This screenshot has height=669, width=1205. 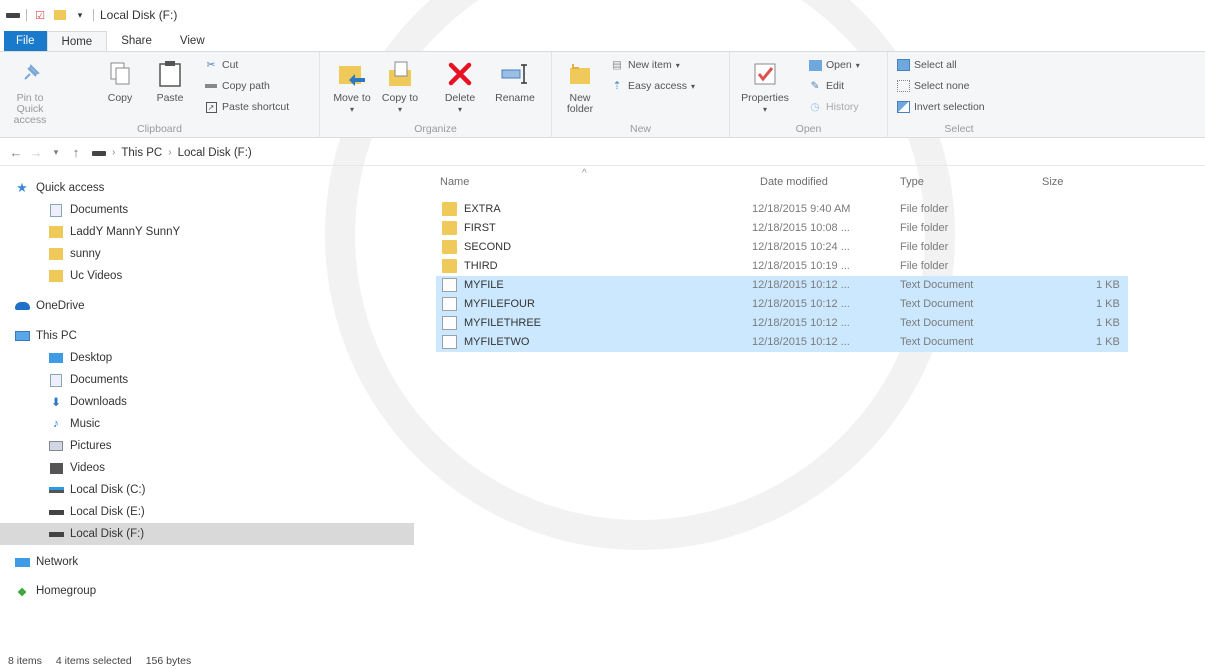 What do you see at coordinates (482, 209) in the screenshot?
I see `file-name: EXTRA` at bounding box center [482, 209].